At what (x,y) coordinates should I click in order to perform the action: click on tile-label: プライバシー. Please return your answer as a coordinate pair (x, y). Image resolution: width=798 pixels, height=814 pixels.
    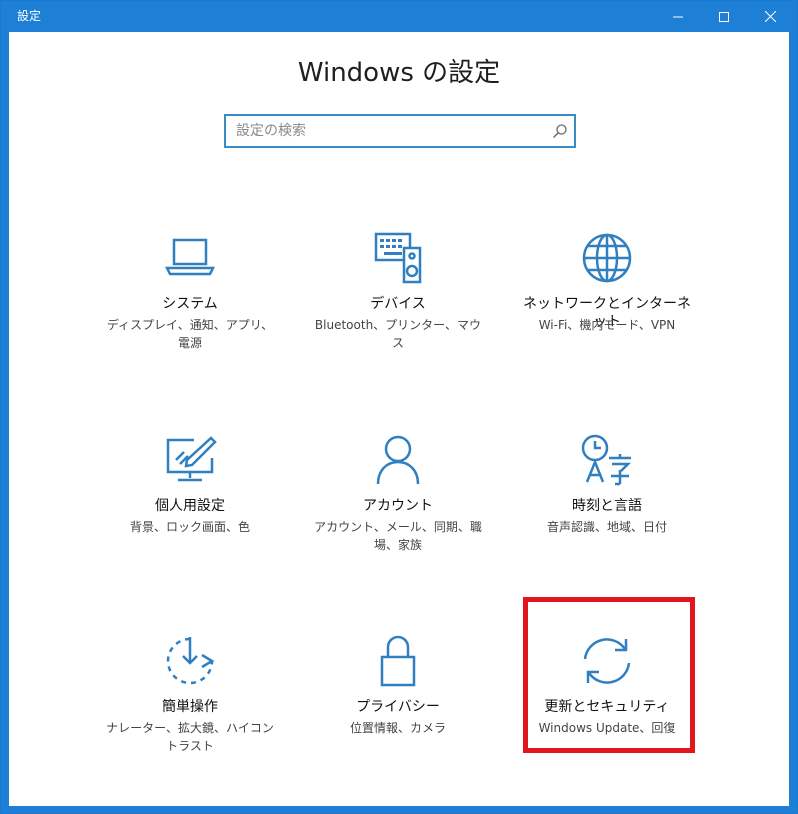
    Looking at the image, I should click on (398, 707).